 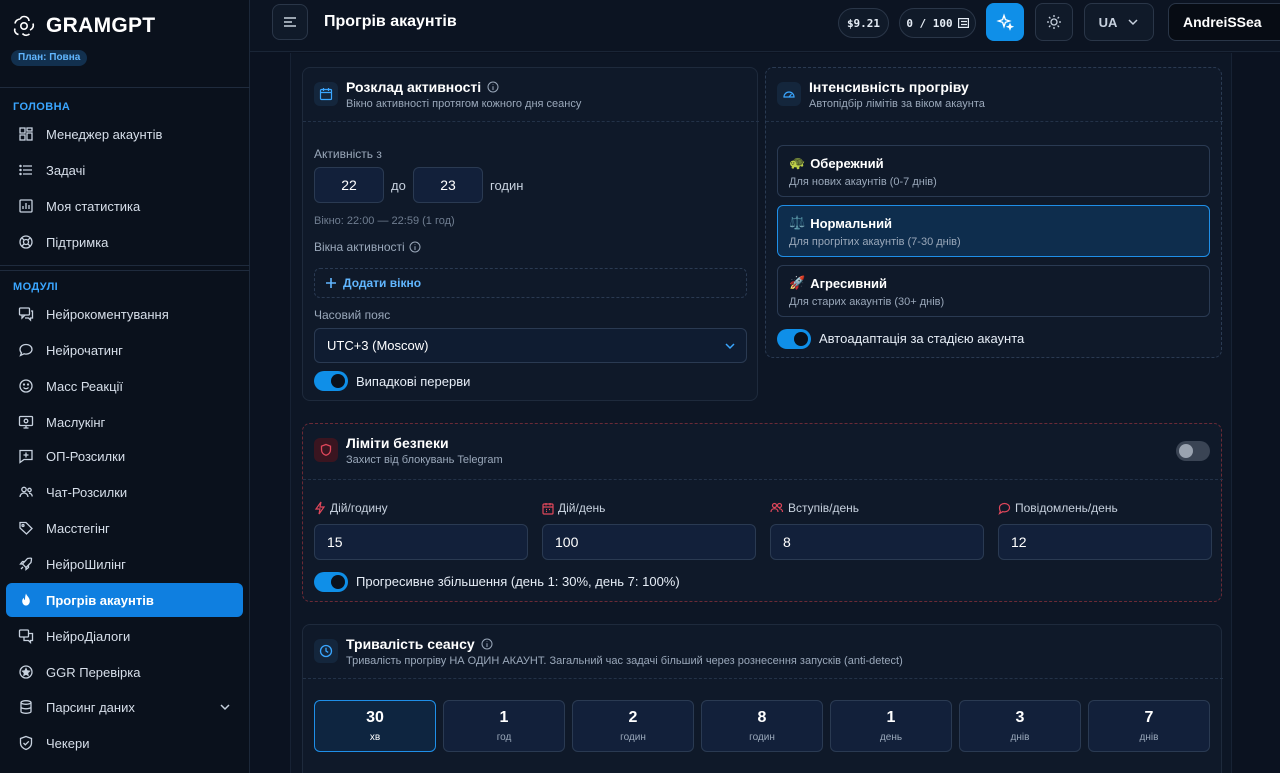 I want to click on progressive-increase-toggle, so click(x=331, y=582).